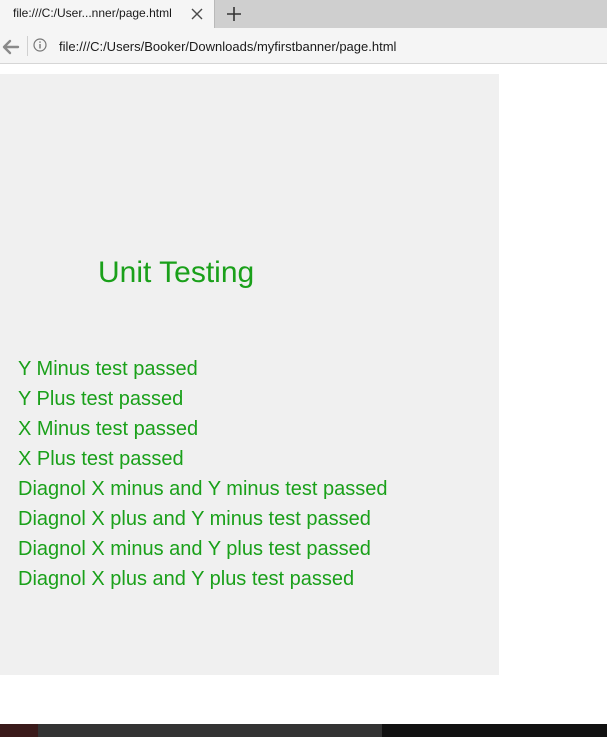 This screenshot has height=737, width=607. Describe the element at coordinates (234, 14) in the screenshot. I see `plus-icon` at that location.